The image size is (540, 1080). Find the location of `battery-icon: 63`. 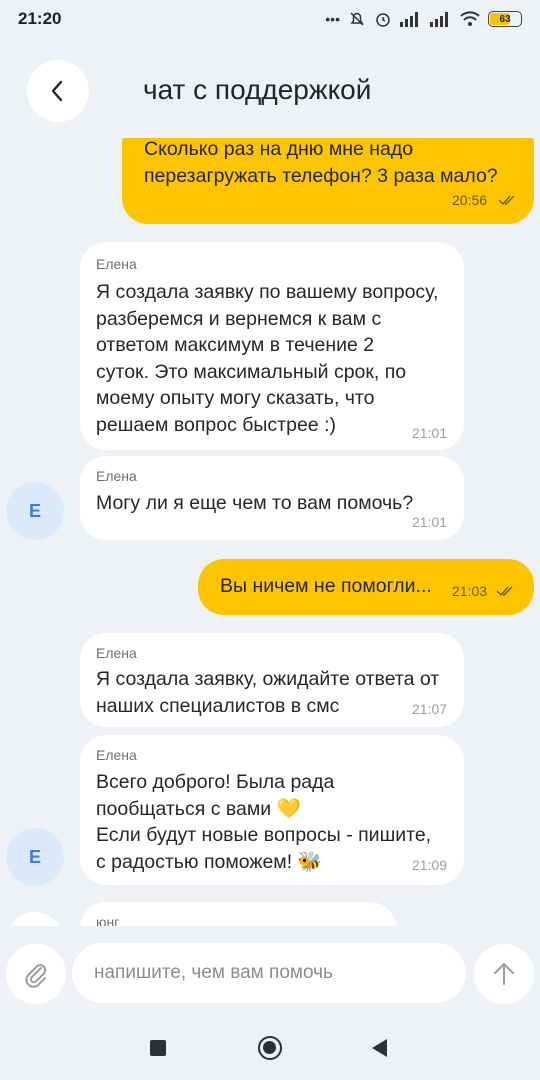

battery-icon: 63 is located at coordinates (505, 19).